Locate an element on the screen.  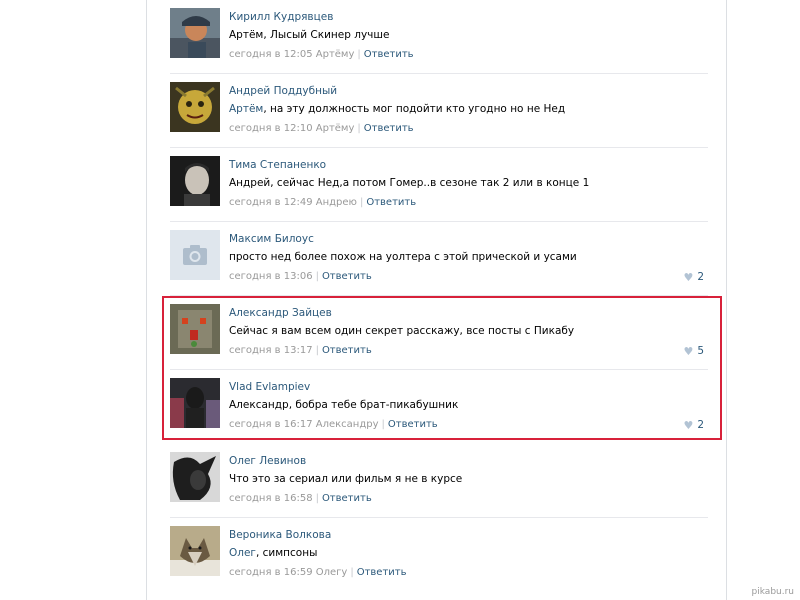
comment-author: Кирилл Кудрявцев is located at coordinates (281, 17).